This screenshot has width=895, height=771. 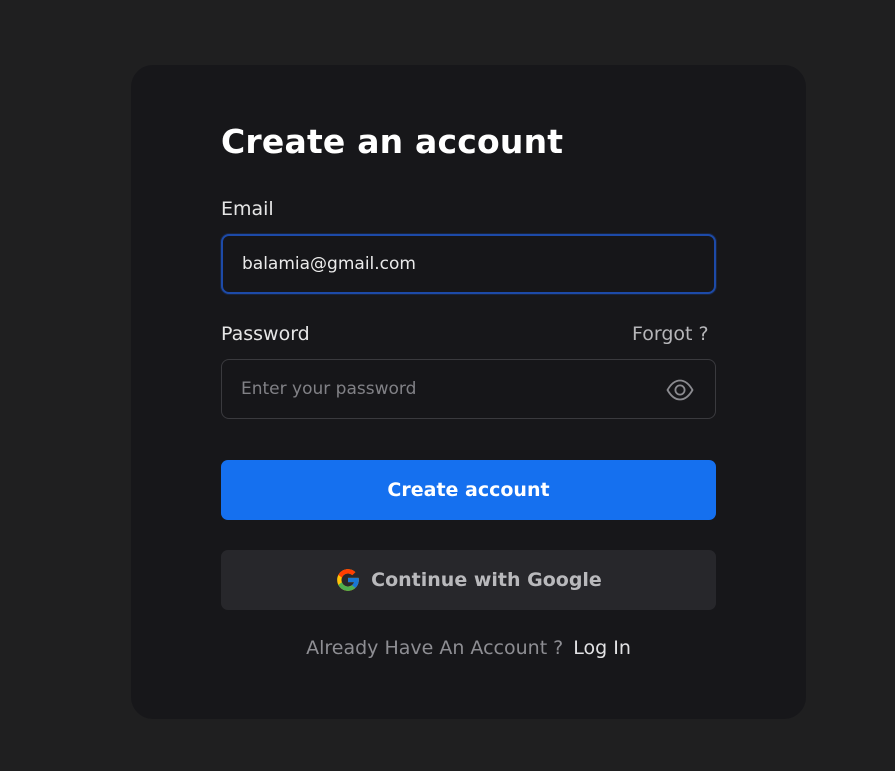 What do you see at coordinates (670, 334) in the screenshot?
I see `forgot-password-link: Forgot ?` at bounding box center [670, 334].